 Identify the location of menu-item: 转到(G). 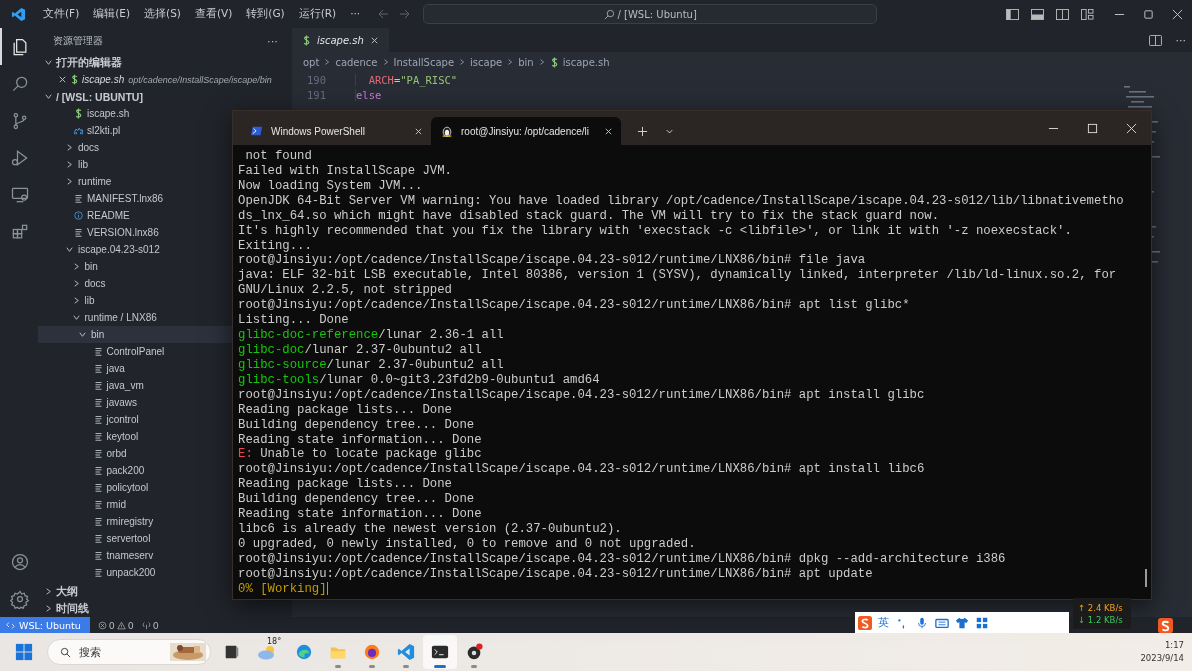
(265, 14).